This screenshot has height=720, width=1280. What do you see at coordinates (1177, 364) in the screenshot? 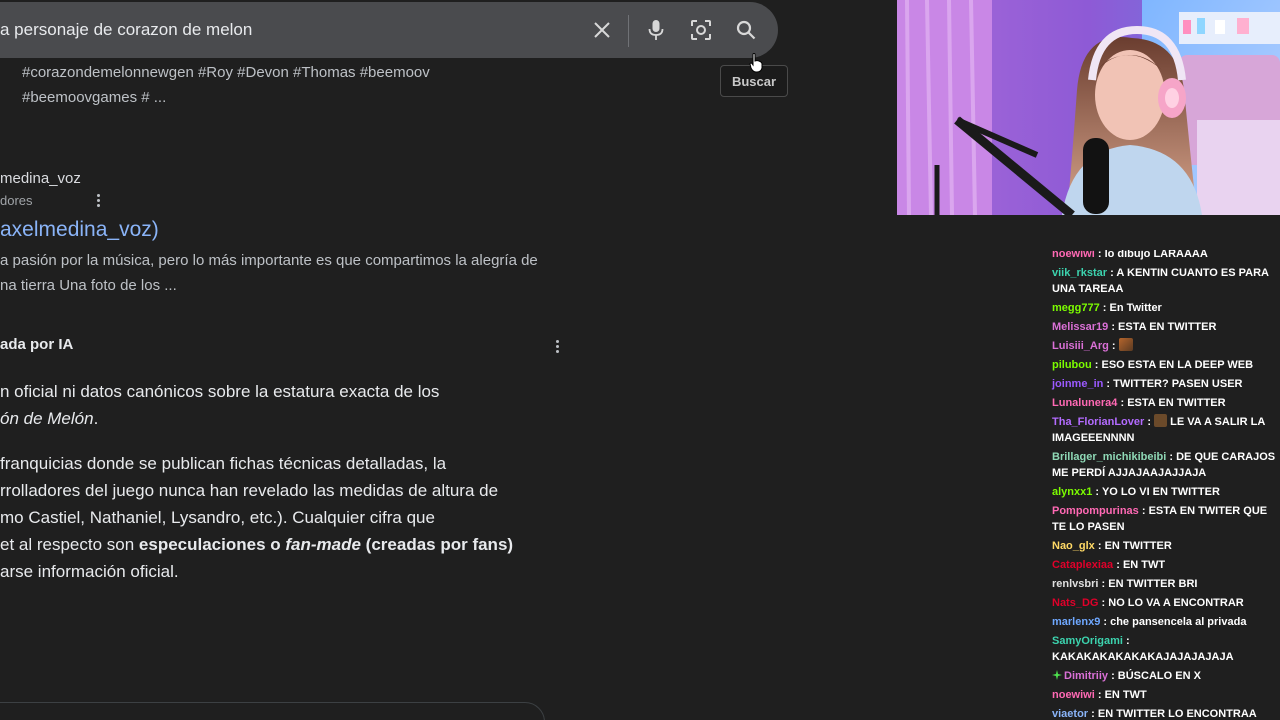
I see `chat-text: ESO ESTA EN LA DEEP WEB` at bounding box center [1177, 364].